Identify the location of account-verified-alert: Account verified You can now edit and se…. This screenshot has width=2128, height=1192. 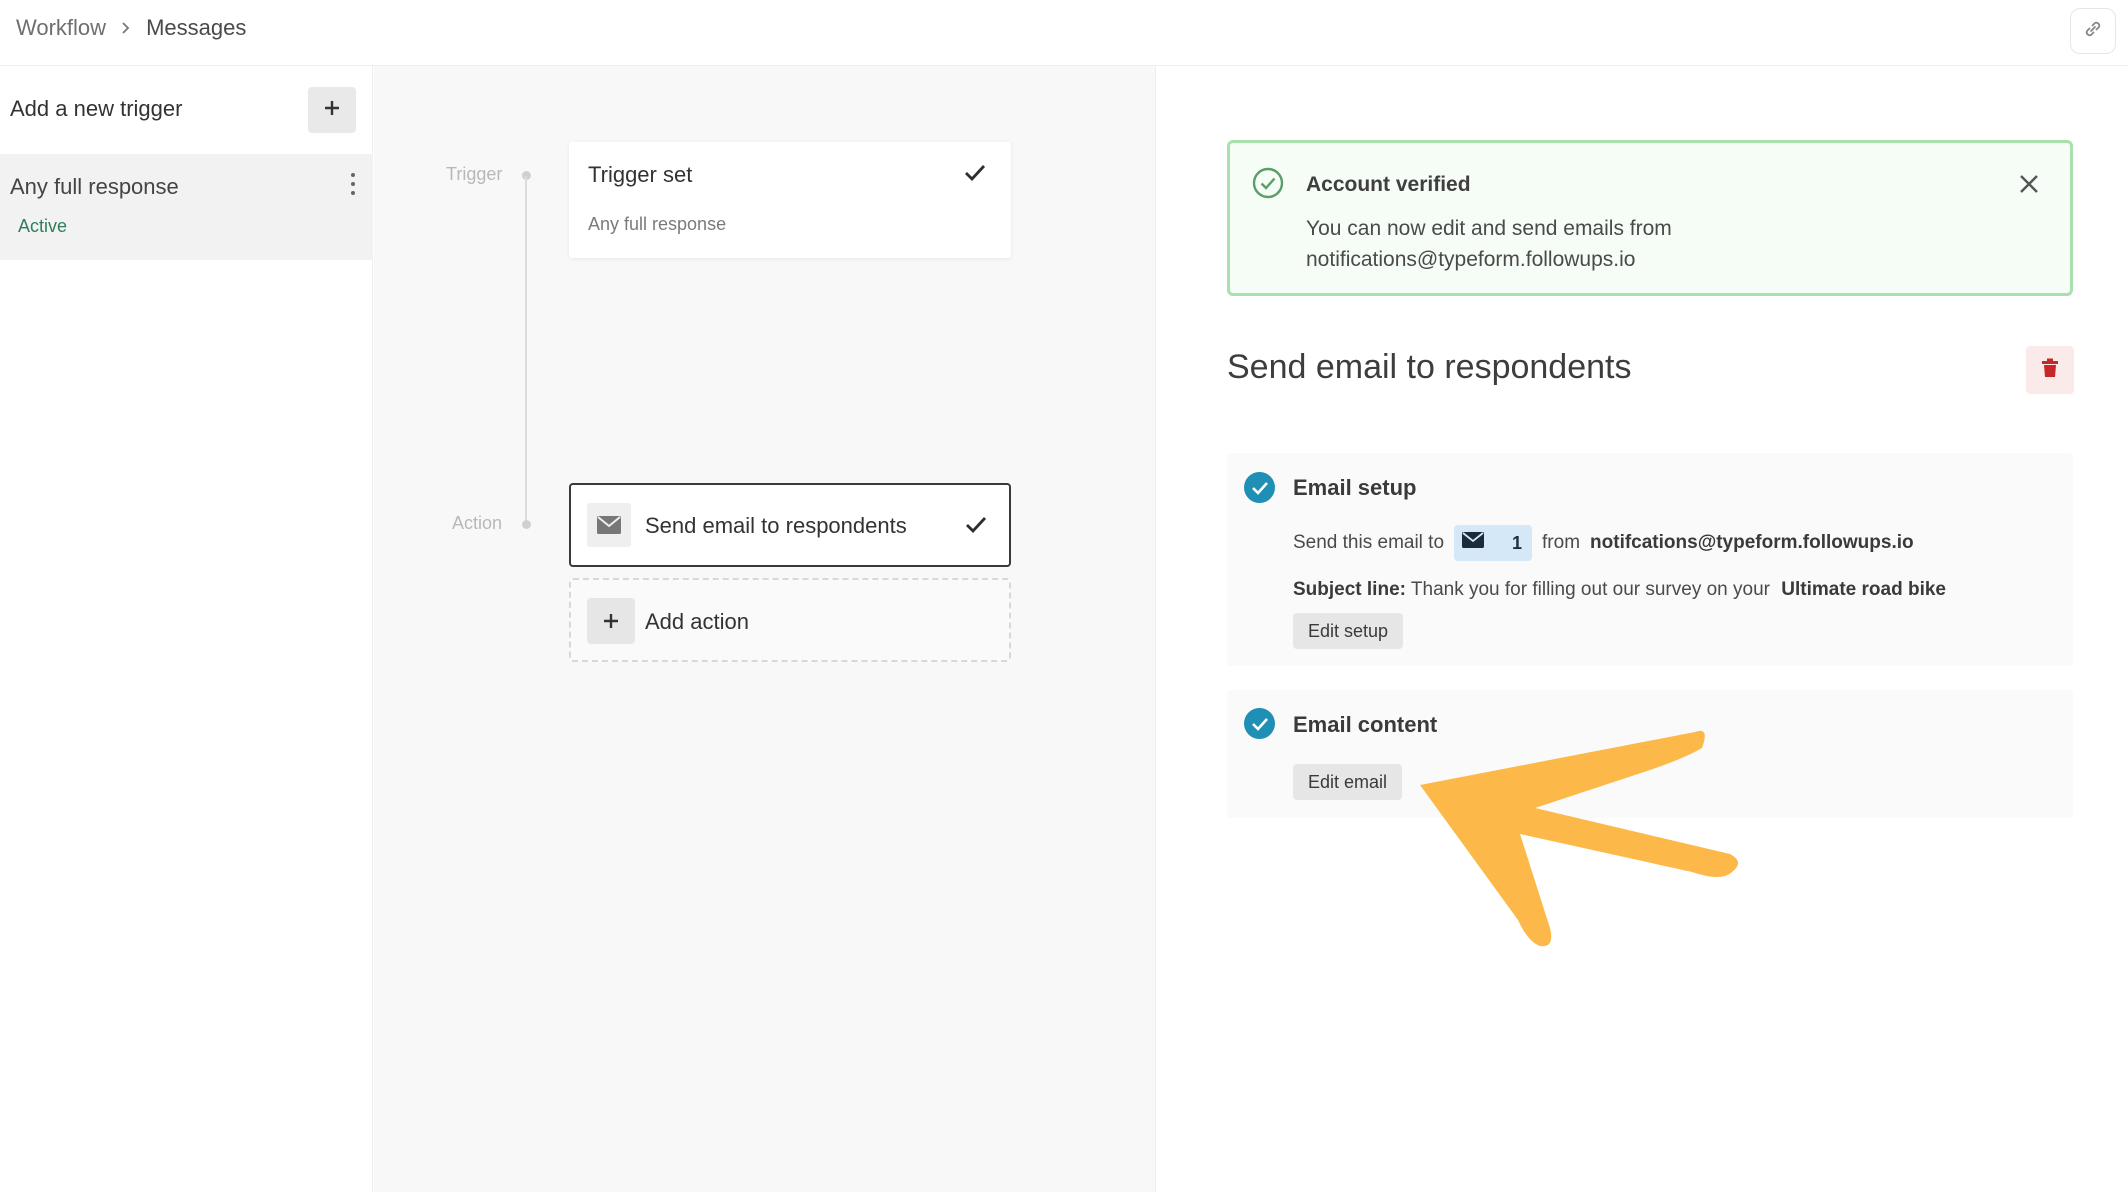
(1650, 218).